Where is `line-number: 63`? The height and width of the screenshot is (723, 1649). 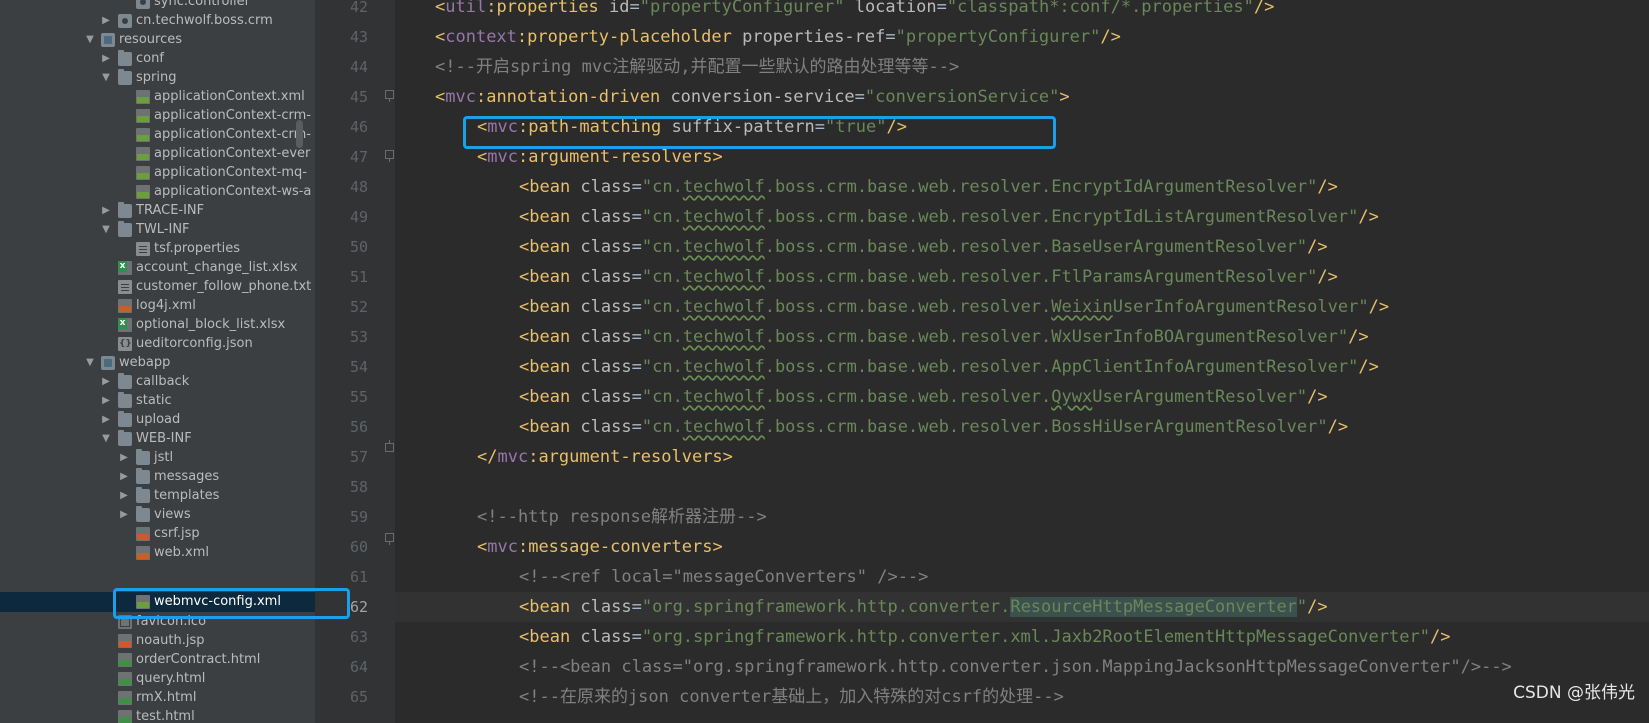
line-number: 63 is located at coordinates (358, 637).